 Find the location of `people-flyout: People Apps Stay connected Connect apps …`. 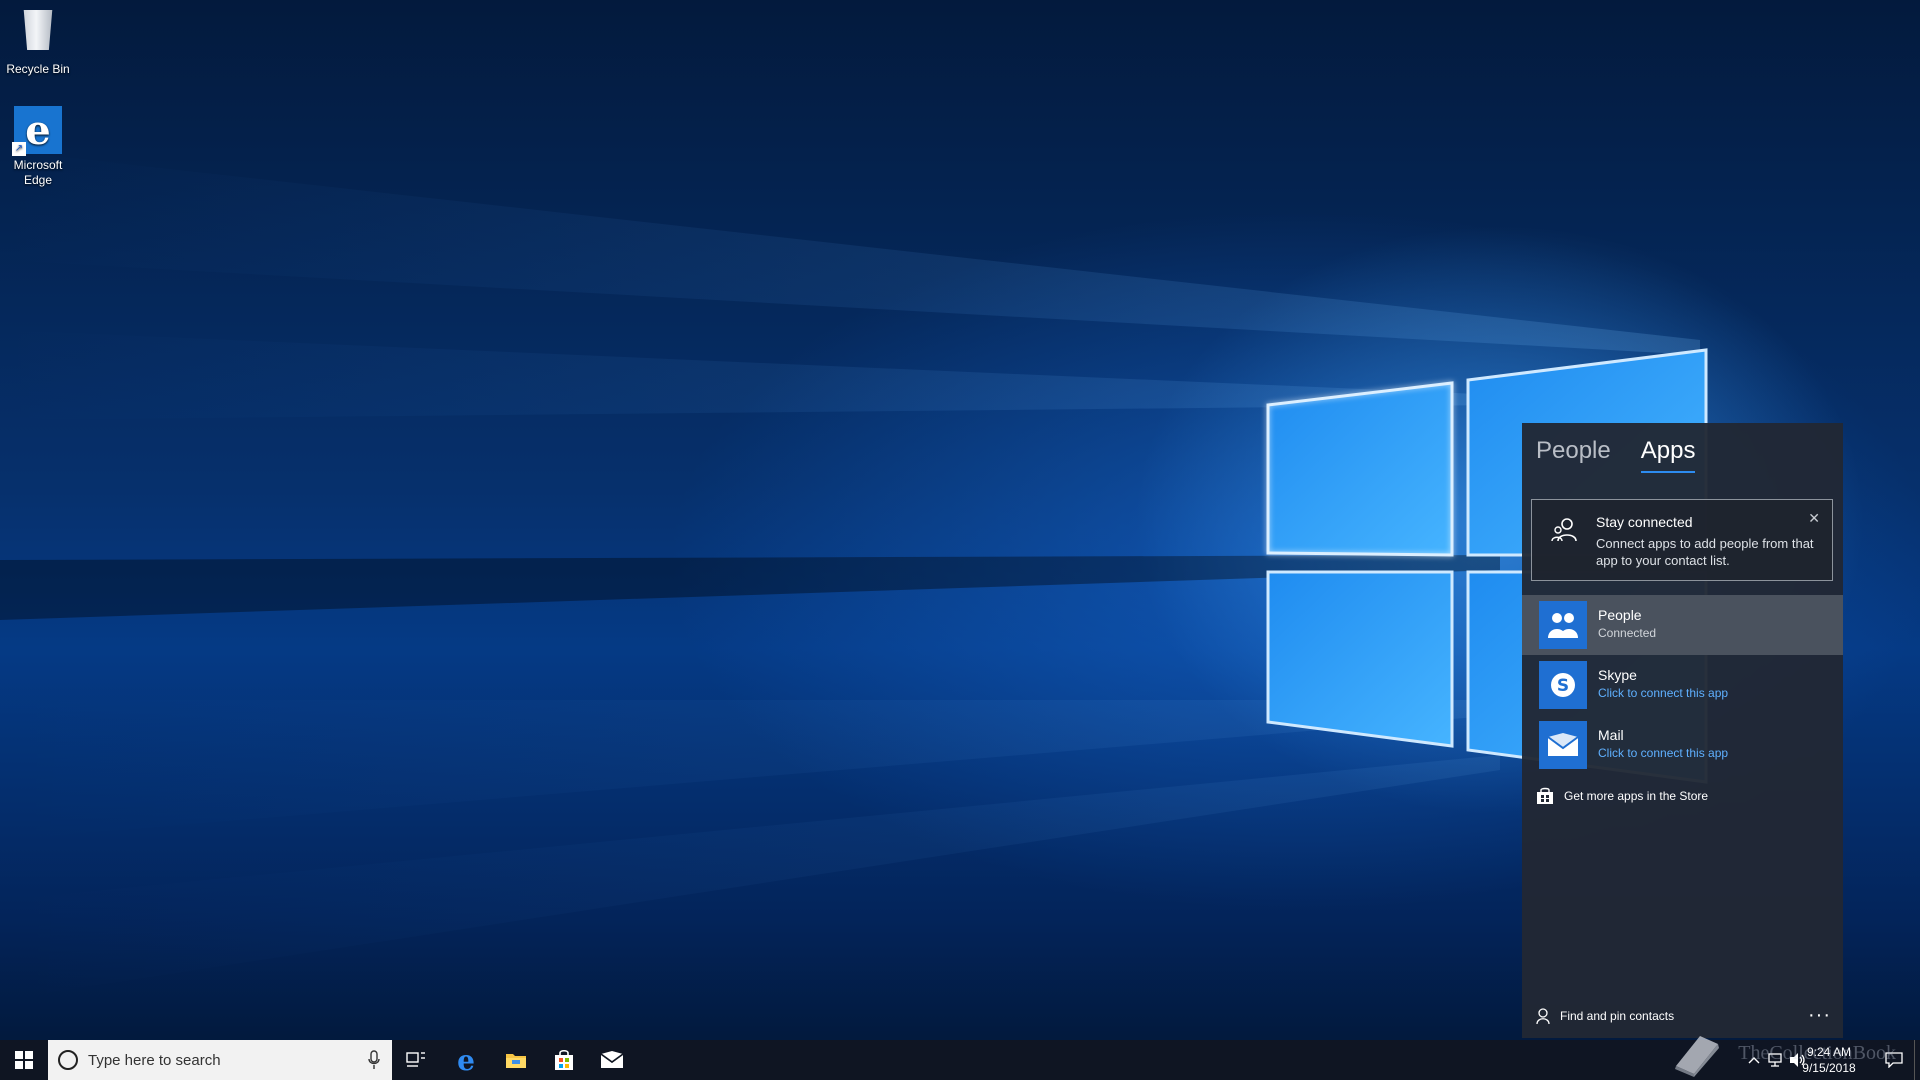

people-flyout: People Apps Stay connected Connect apps … is located at coordinates (1682, 730).